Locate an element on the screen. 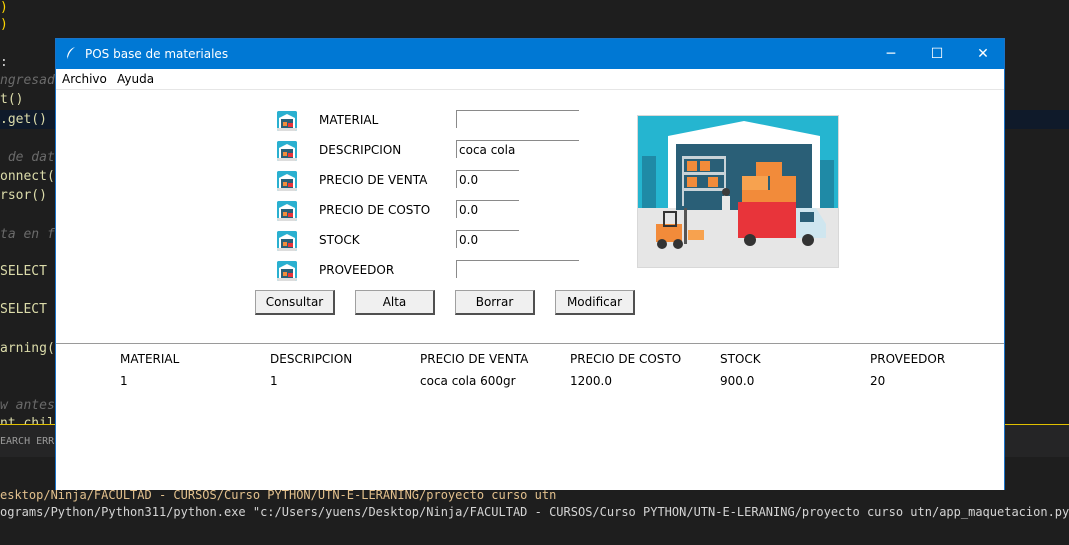 Image resolution: width=1069 pixels, height=545 pixels. code-line: arning( is located at coordinates (27, 348).